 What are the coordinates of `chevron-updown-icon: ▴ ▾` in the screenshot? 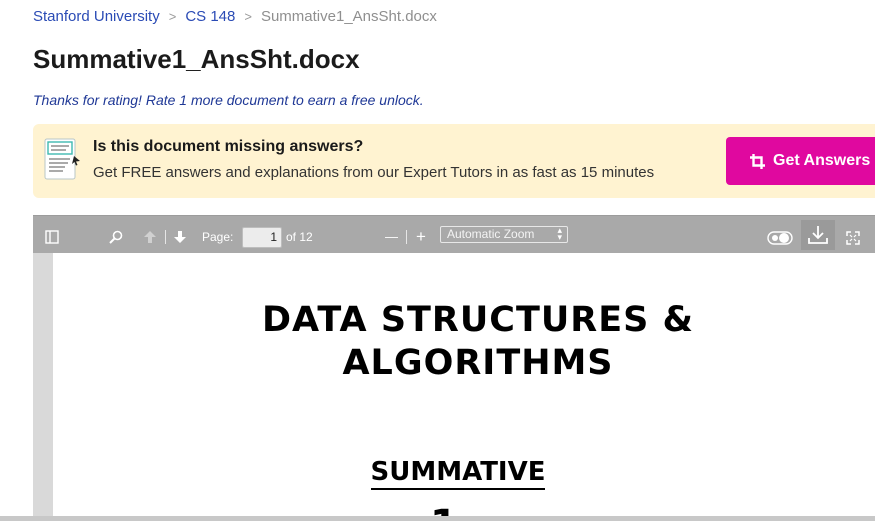 It's located at (559, 233).